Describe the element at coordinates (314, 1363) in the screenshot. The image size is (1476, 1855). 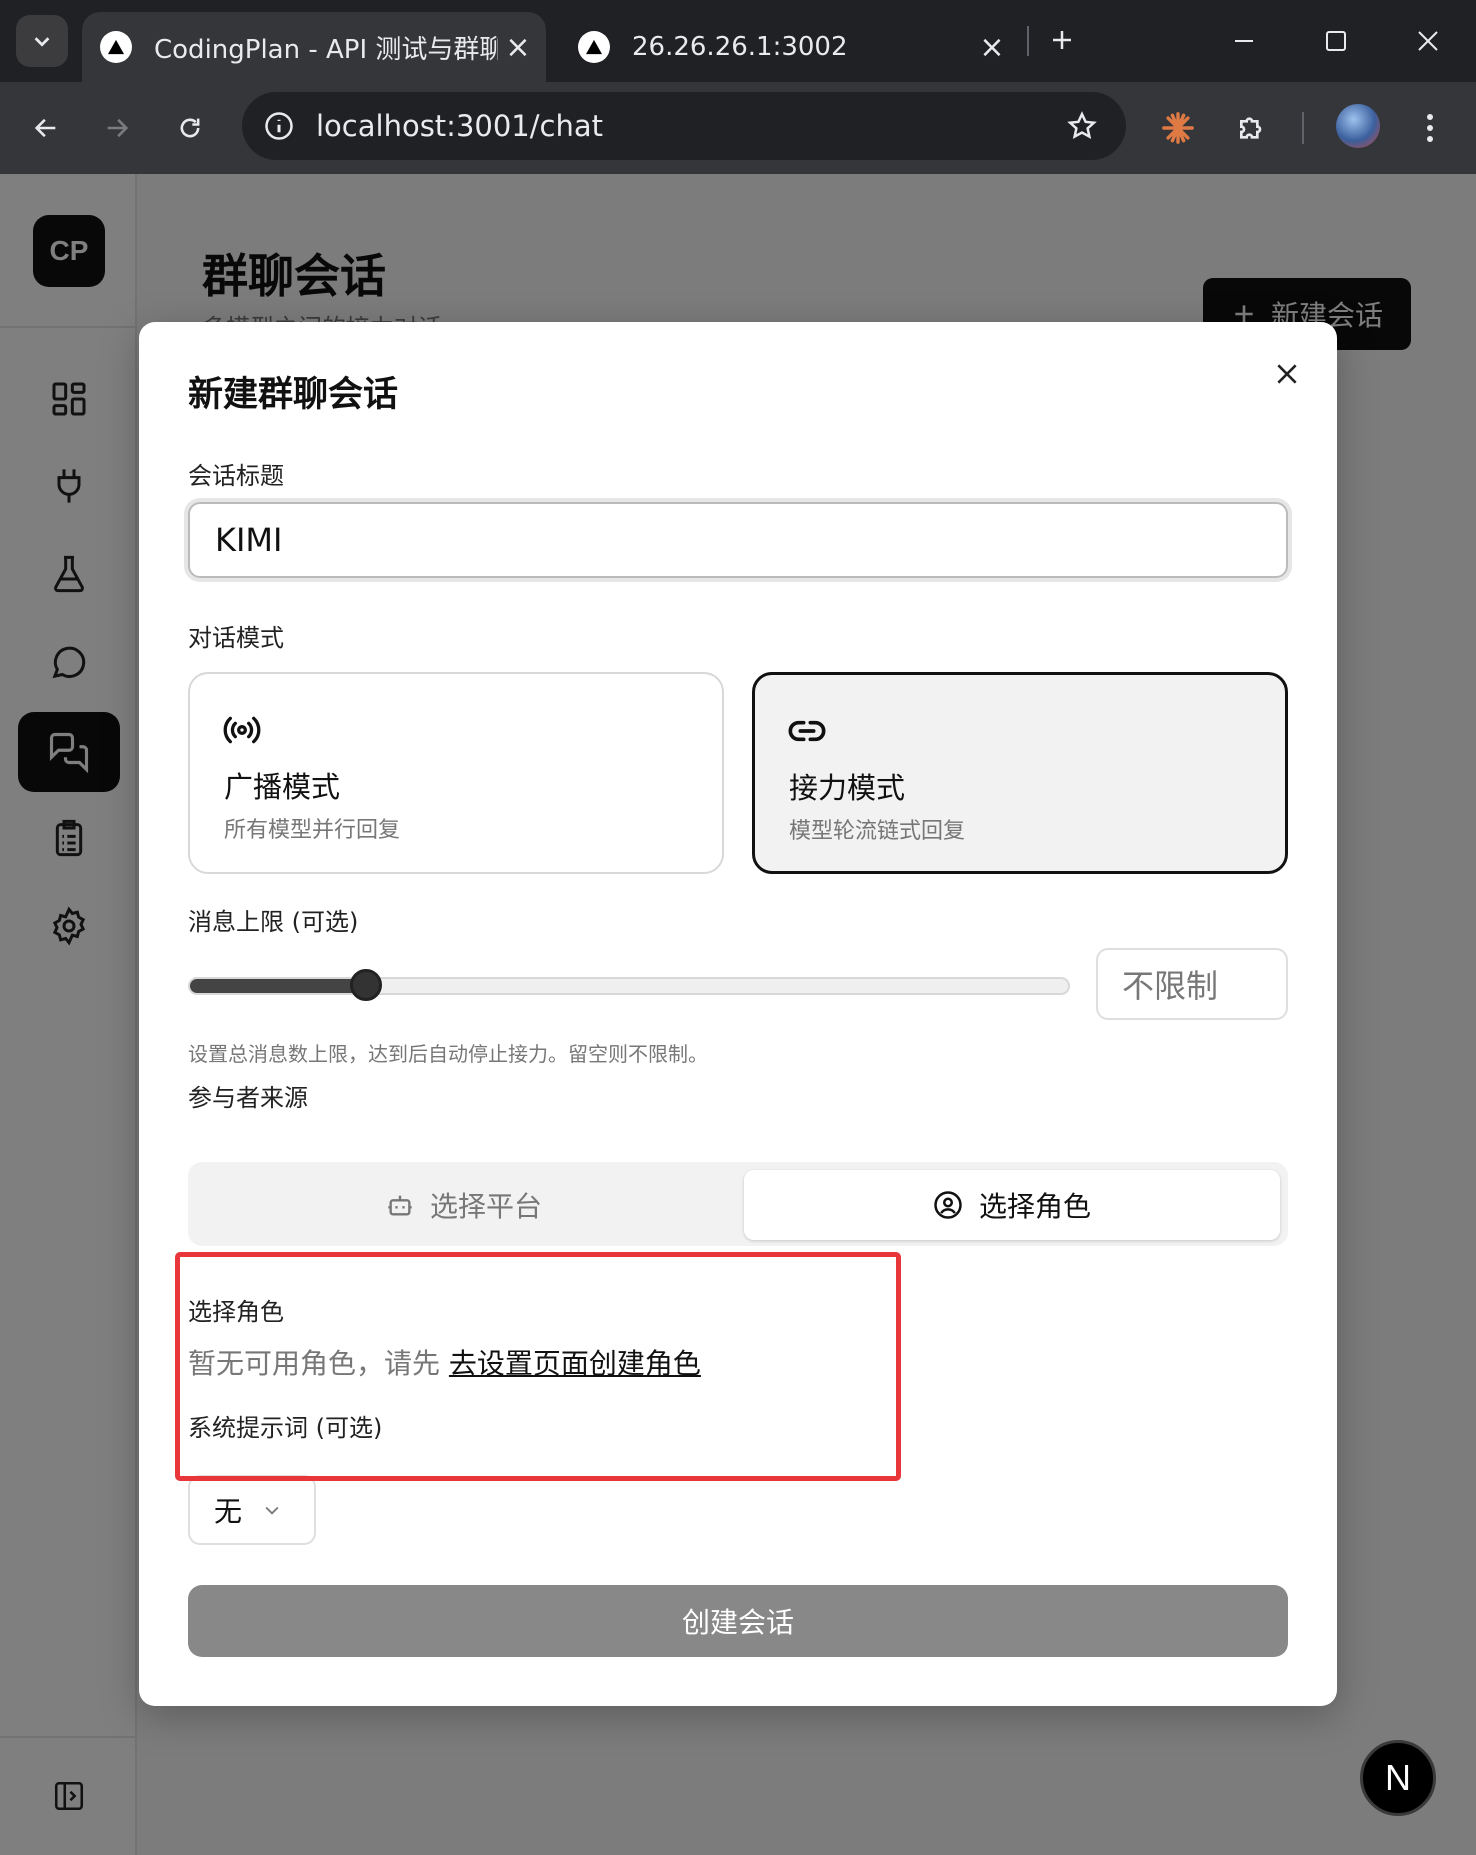
I see `empty-roles-text: 暂无可用角色，请先` at that location.